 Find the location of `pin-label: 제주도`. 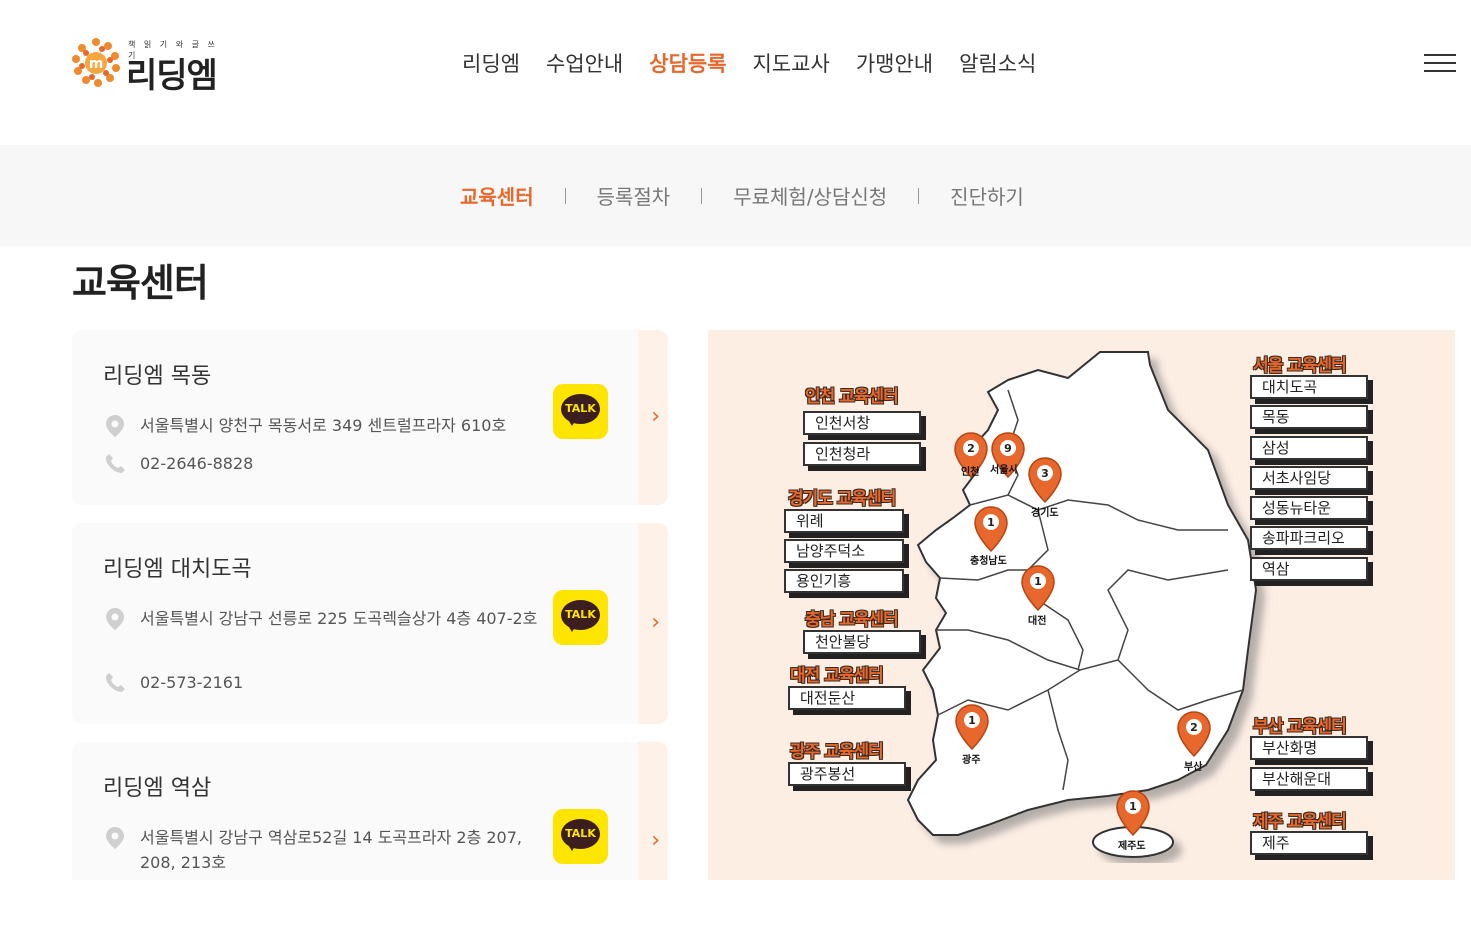

pin-label: 제주도 is located at coordinates (1132, 846).